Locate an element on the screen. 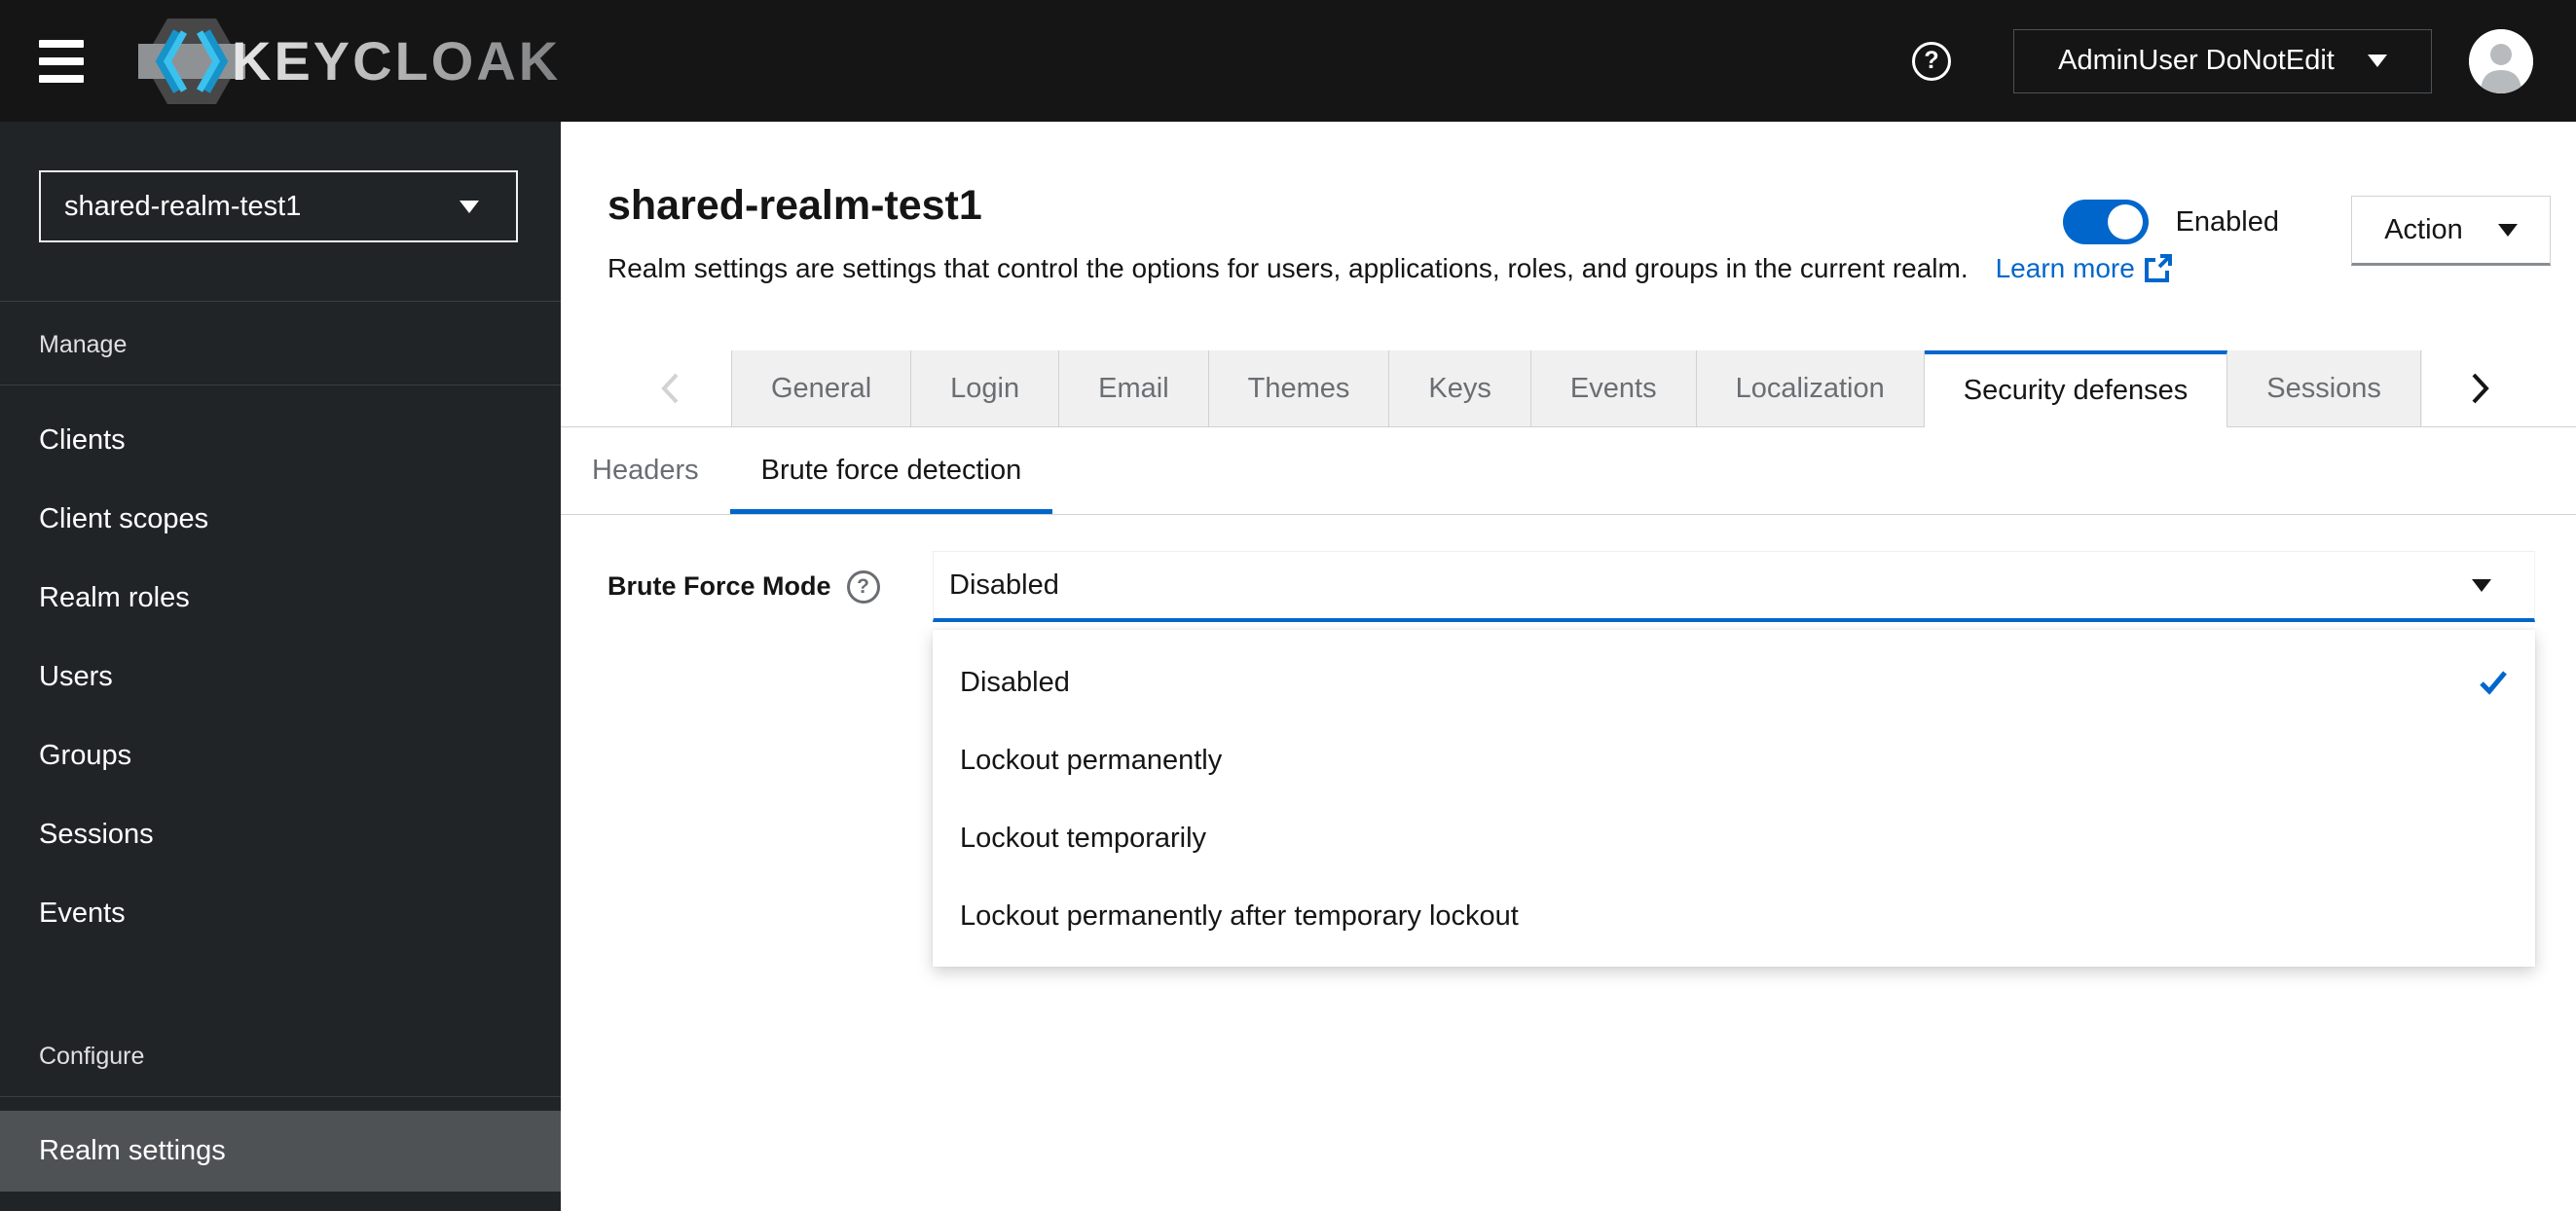 The height and width of the screenshot is (1211, 2576). avatar is located at coordinates (2501, 60).